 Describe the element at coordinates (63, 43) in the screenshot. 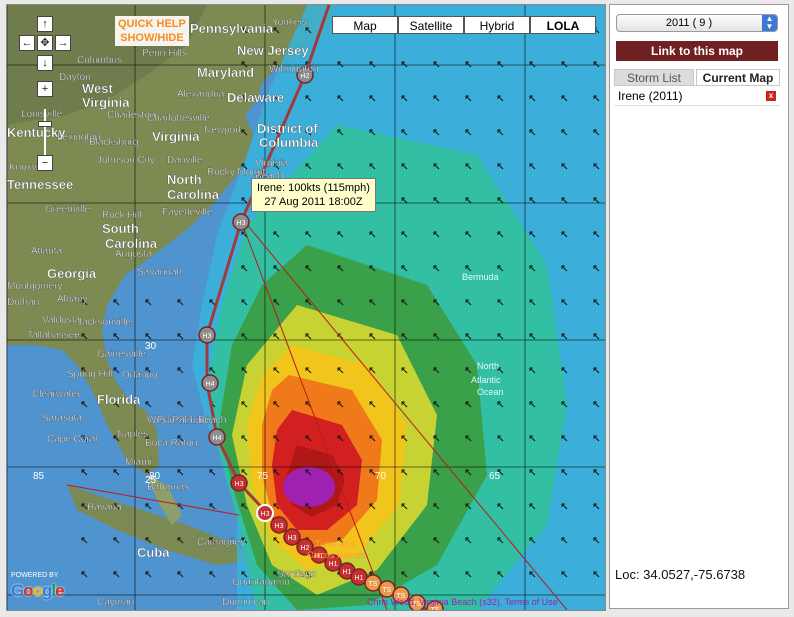

I see `arrow-right-icon: →` at that location.